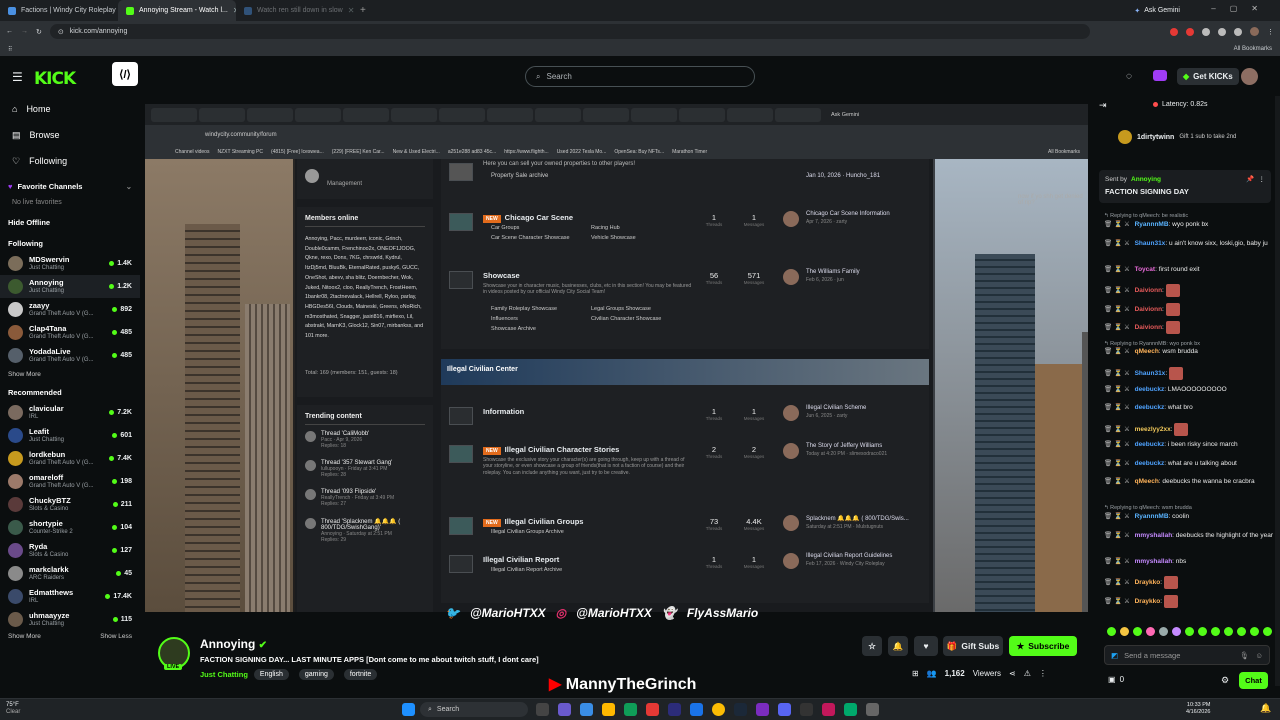  Describe the element at coordinates (70, 309) in the screenshot. I see `sidebar-channel: zaayy Grand Theft Auto V (G... 892` at that location.